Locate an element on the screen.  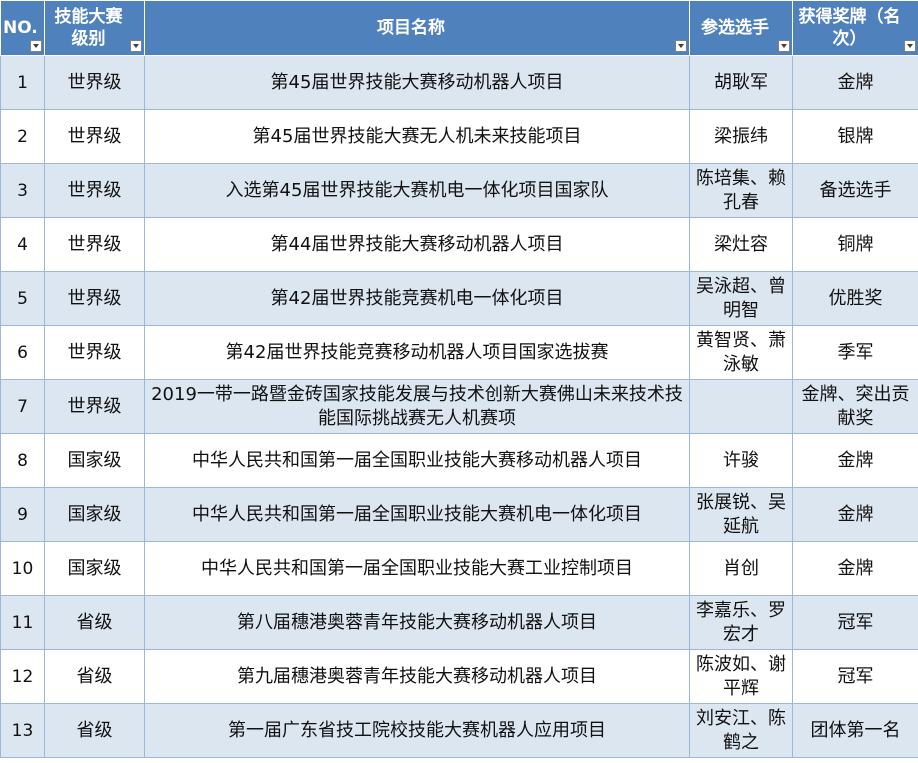
cell-players: 张展锐、吴延航 is located at coordinates (741, 514).